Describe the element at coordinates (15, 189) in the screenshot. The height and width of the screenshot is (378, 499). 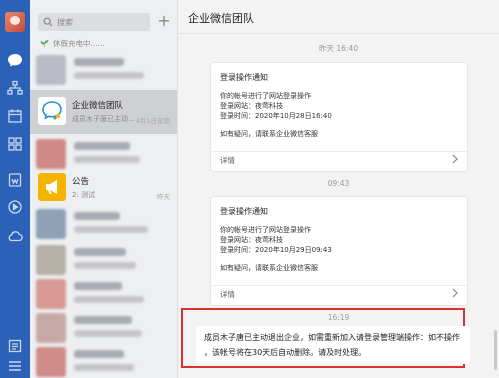
I see `nav-rail` at that location.